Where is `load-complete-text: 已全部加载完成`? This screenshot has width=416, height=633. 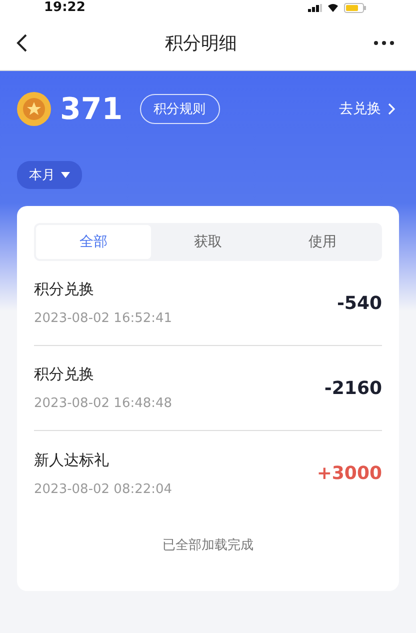 load-complete-text: 已全部加载完成 is located at coordinates (208, 545).